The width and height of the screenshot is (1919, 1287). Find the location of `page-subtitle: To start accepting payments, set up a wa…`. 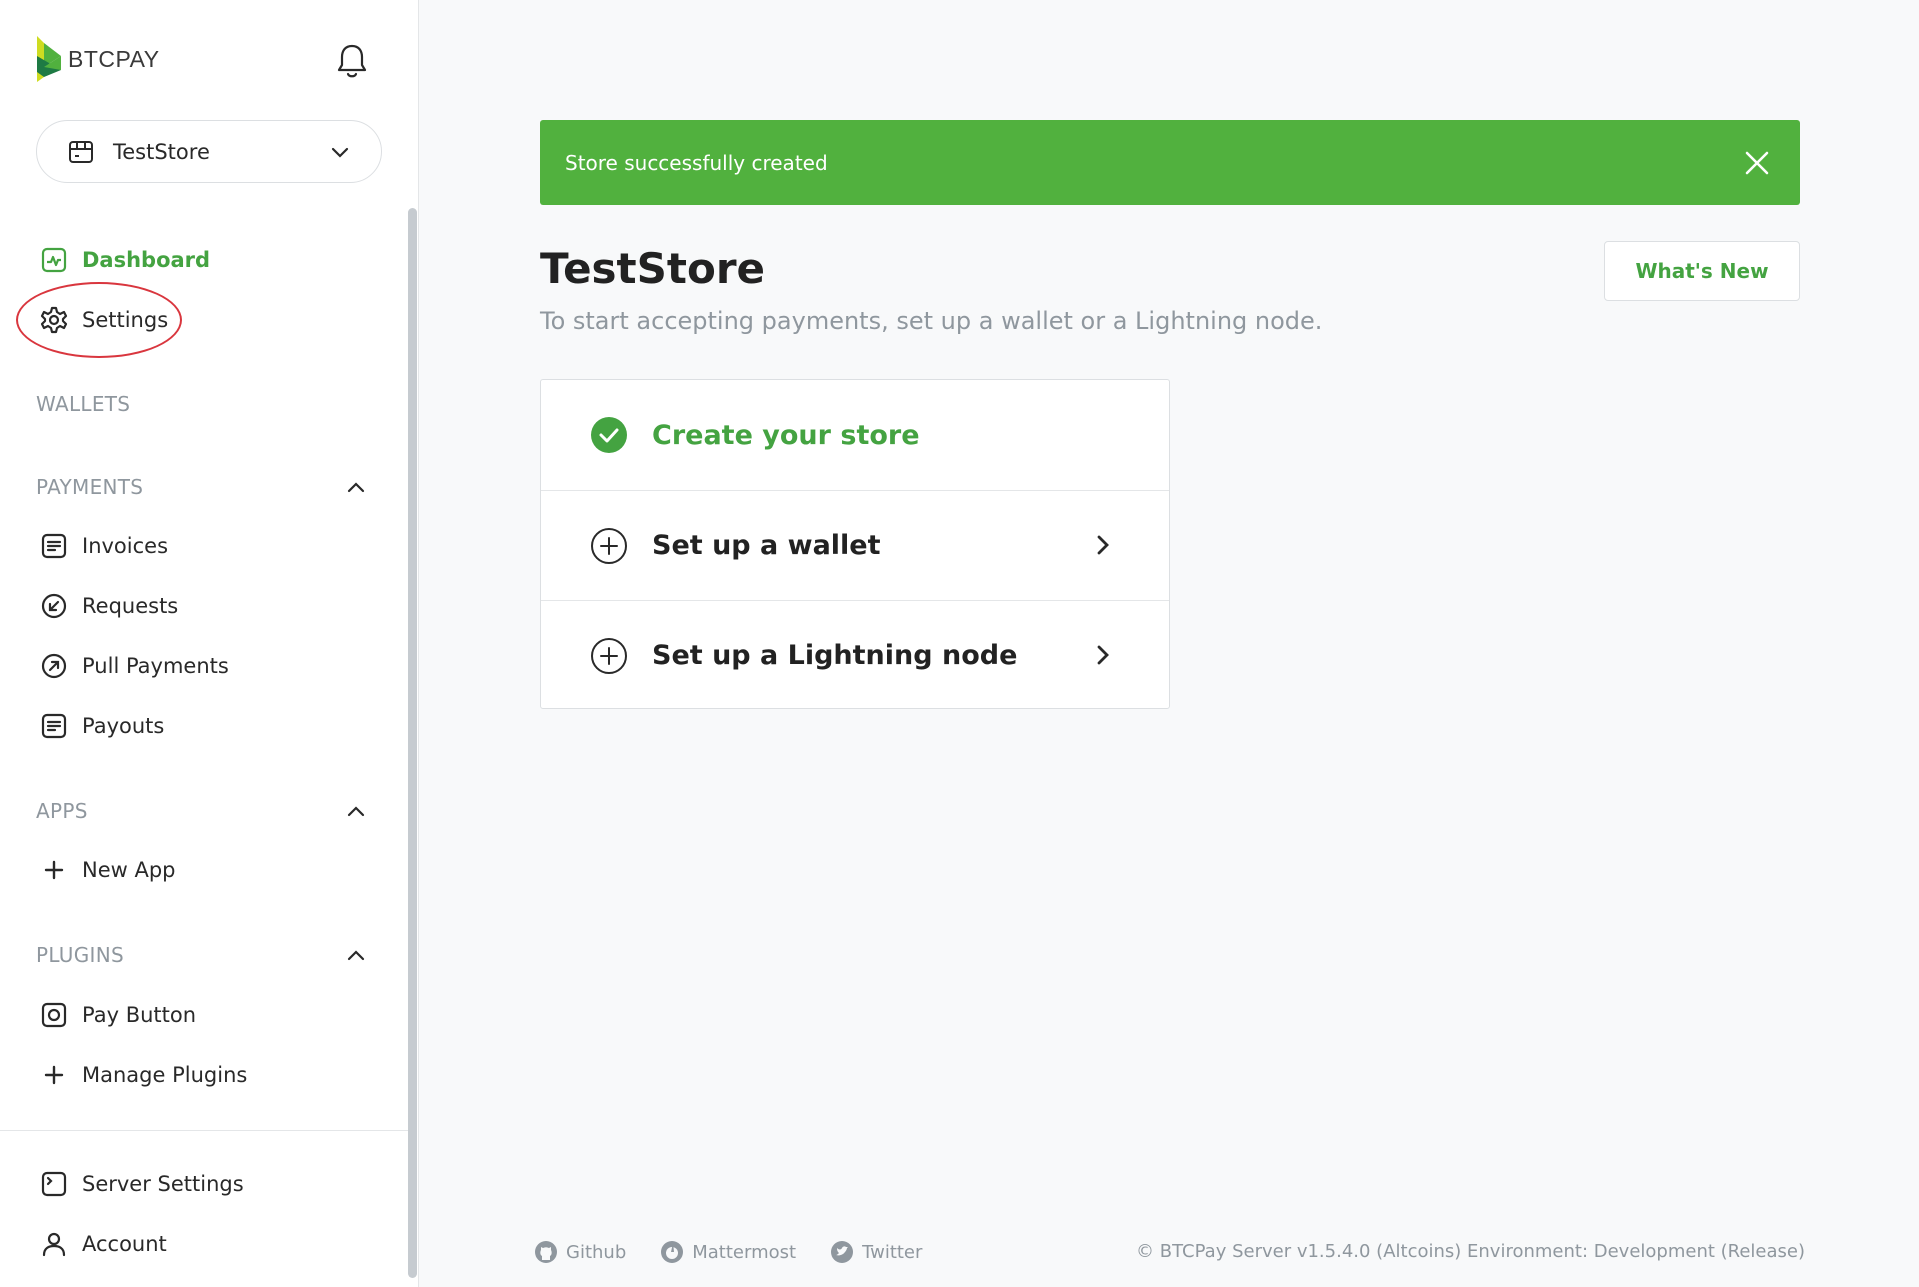

page-subtitle: To start accepting payments, set up a wa… is located at coordinates (931, 321).